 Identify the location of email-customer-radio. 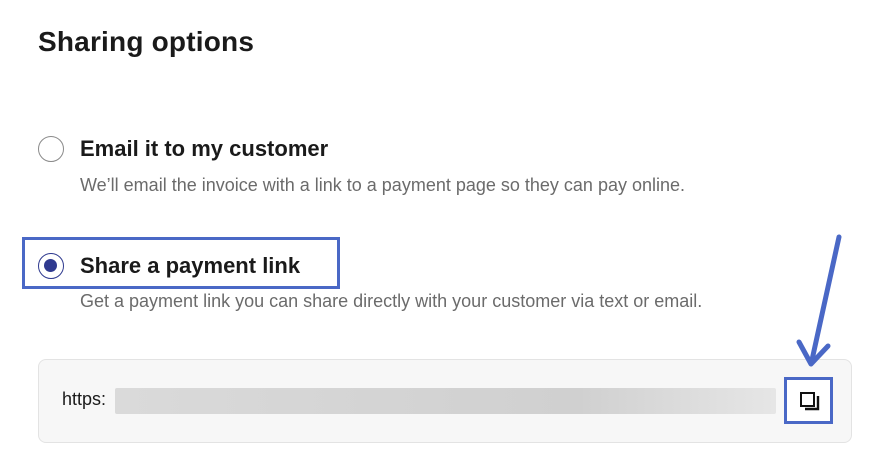
(51, 149).